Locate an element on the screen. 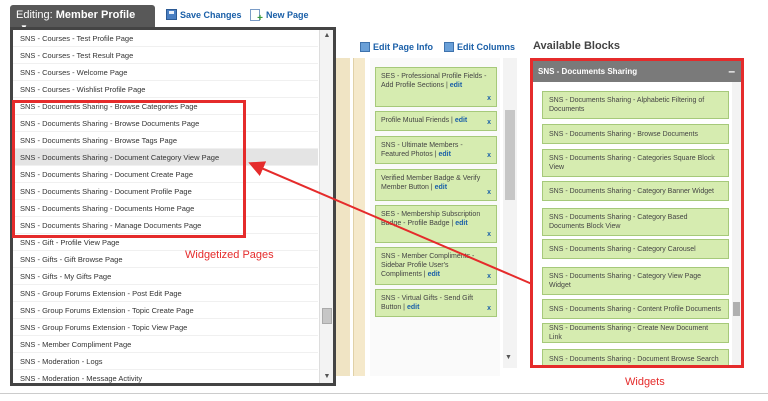  scroll-down-icon: ▼ is located at coordinates (326, 377).